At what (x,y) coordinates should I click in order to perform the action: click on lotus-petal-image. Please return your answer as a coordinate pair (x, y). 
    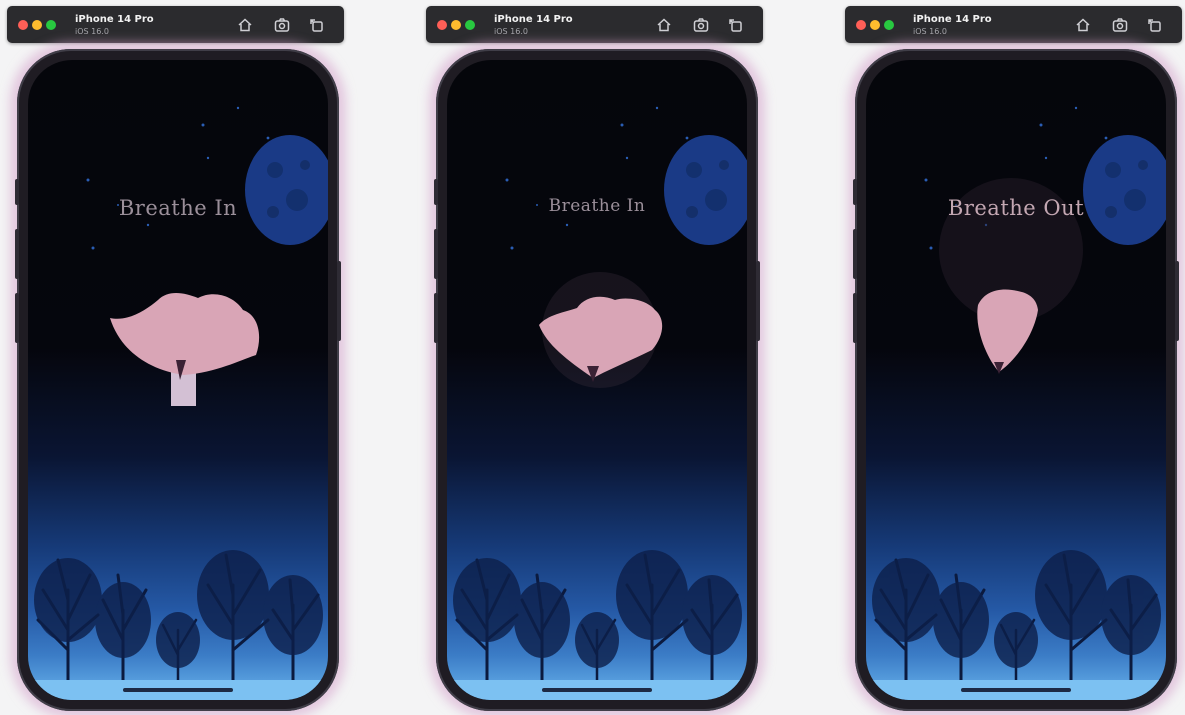
    Looking at the image, I should click on (1007, 331).